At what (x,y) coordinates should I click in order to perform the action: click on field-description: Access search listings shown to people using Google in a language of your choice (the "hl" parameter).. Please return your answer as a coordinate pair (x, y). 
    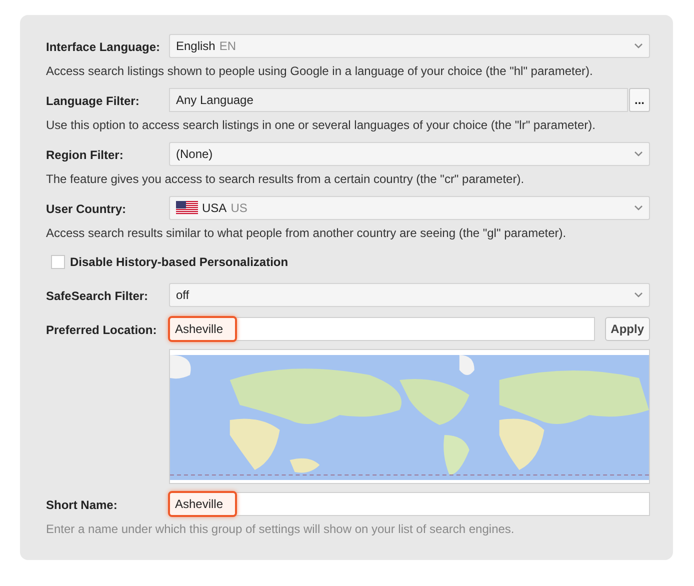
    Looking at the image, I should click on (320, 71).